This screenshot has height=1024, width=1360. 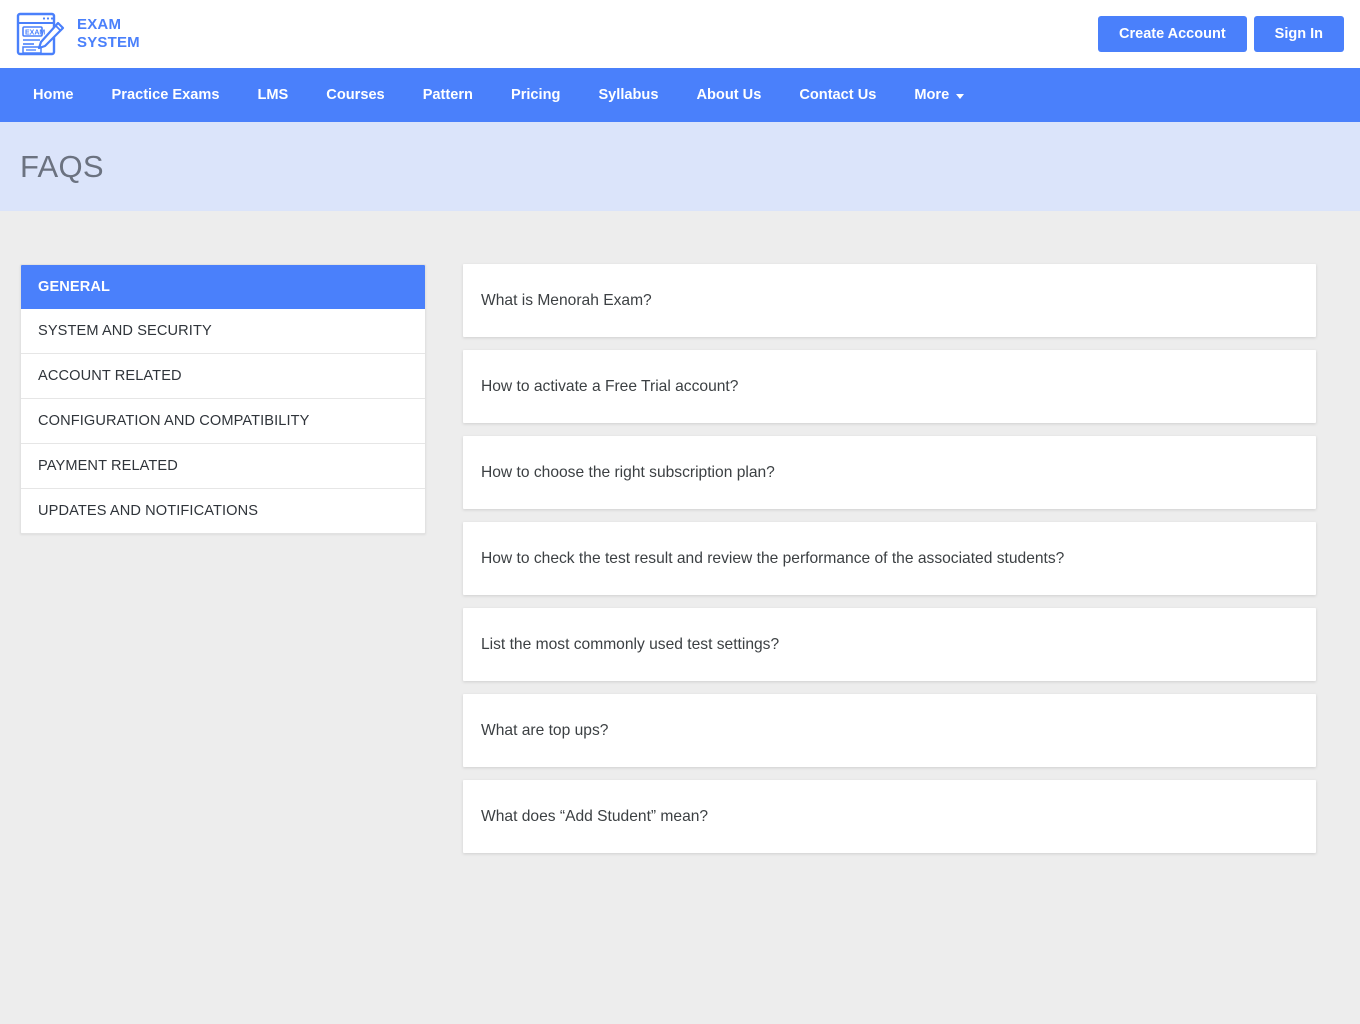 I want to click on nav-item-label: Courses, so click(x=355, y=95).